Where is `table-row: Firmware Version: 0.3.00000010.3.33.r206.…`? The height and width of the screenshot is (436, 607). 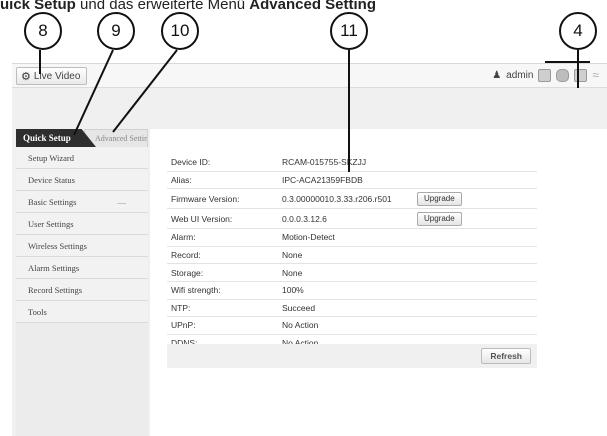
table-row: Firmware Version: 0.3.00000010.3.33.r206.… is located at coordinates (352, 199).